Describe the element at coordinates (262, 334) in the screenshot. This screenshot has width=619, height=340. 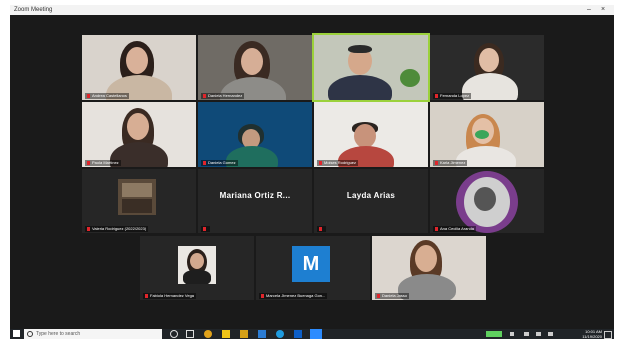
I see `mail-icon` at that location.